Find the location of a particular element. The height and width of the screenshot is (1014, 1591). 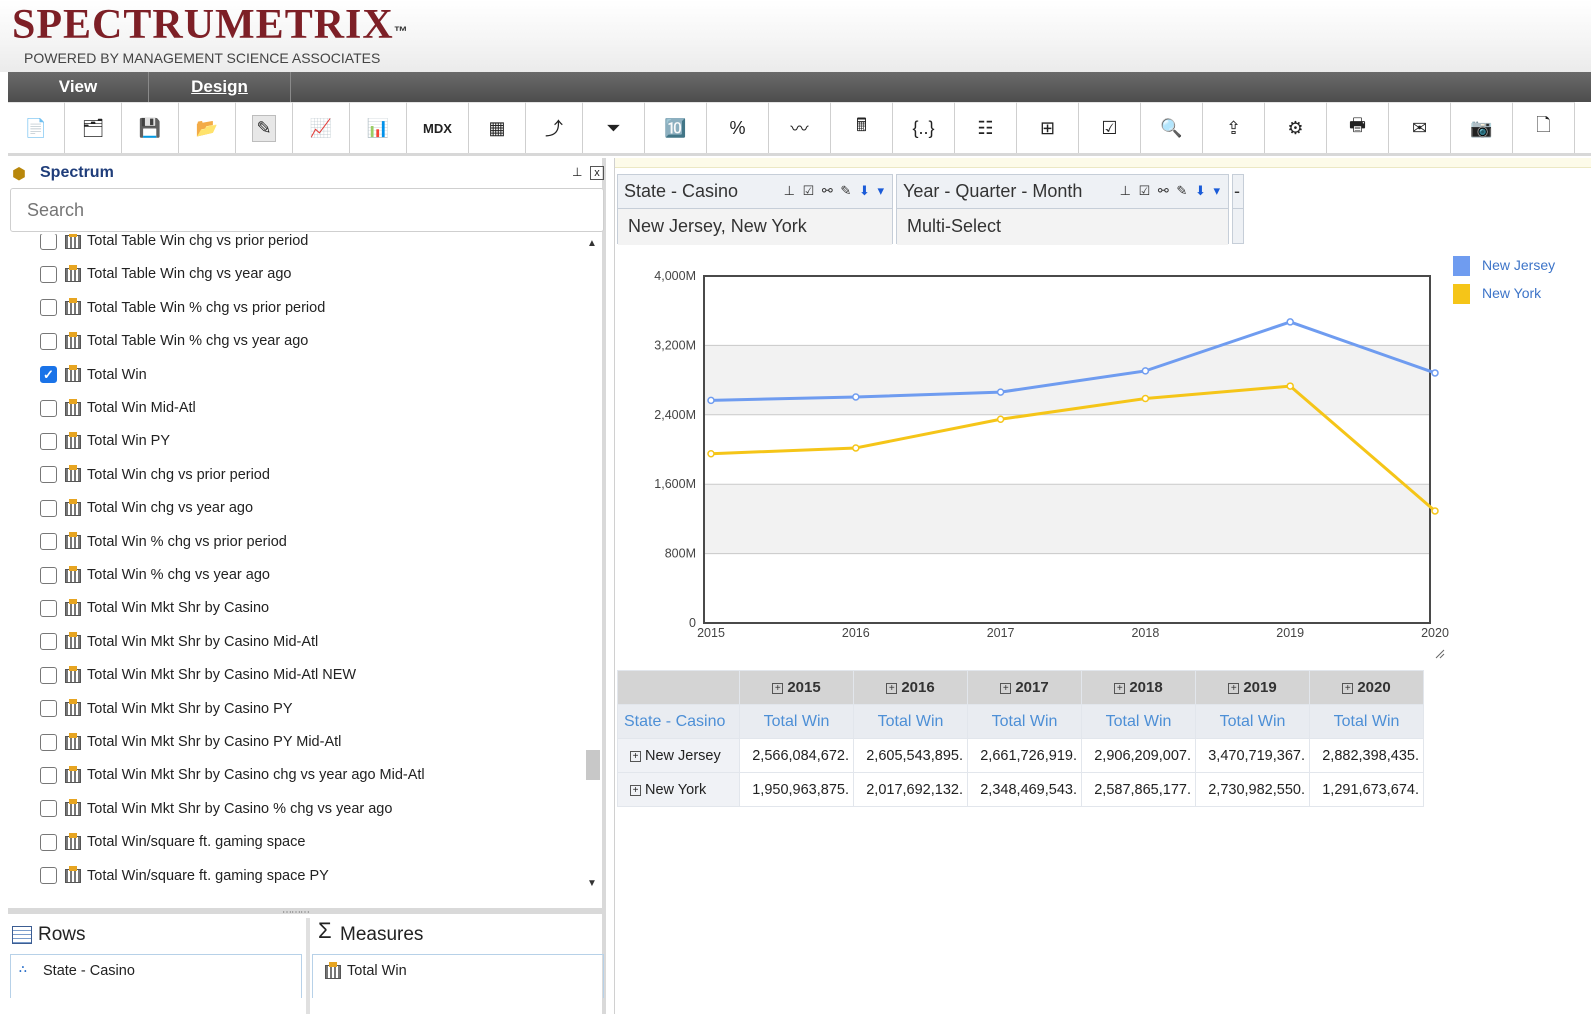

filter-extra: - is located at coordinates (1238, 209).